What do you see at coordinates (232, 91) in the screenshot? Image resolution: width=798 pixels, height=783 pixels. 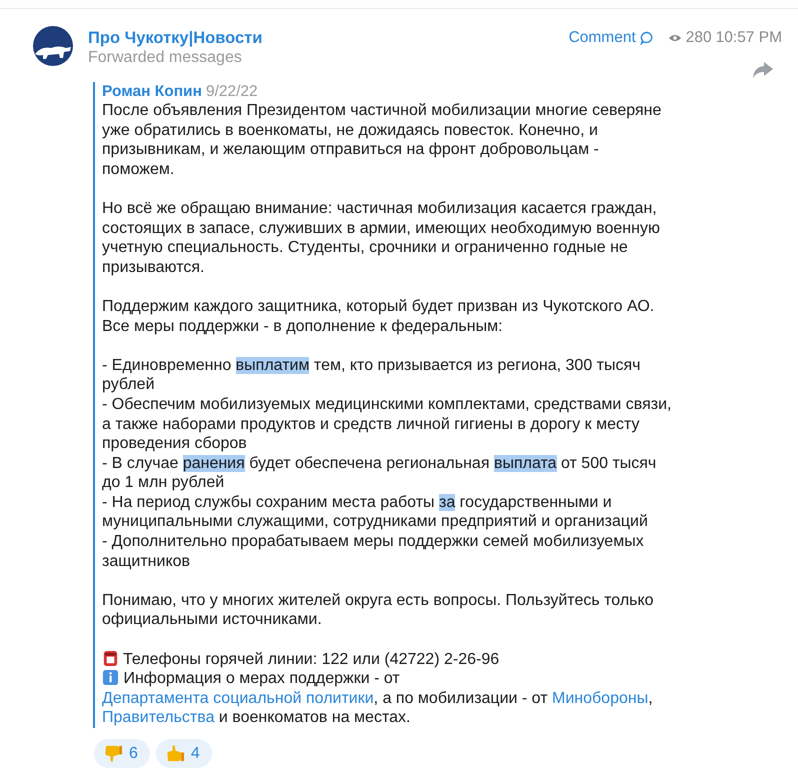 I see `forward-date: 9/22/22` at bounding box center [232, 91].